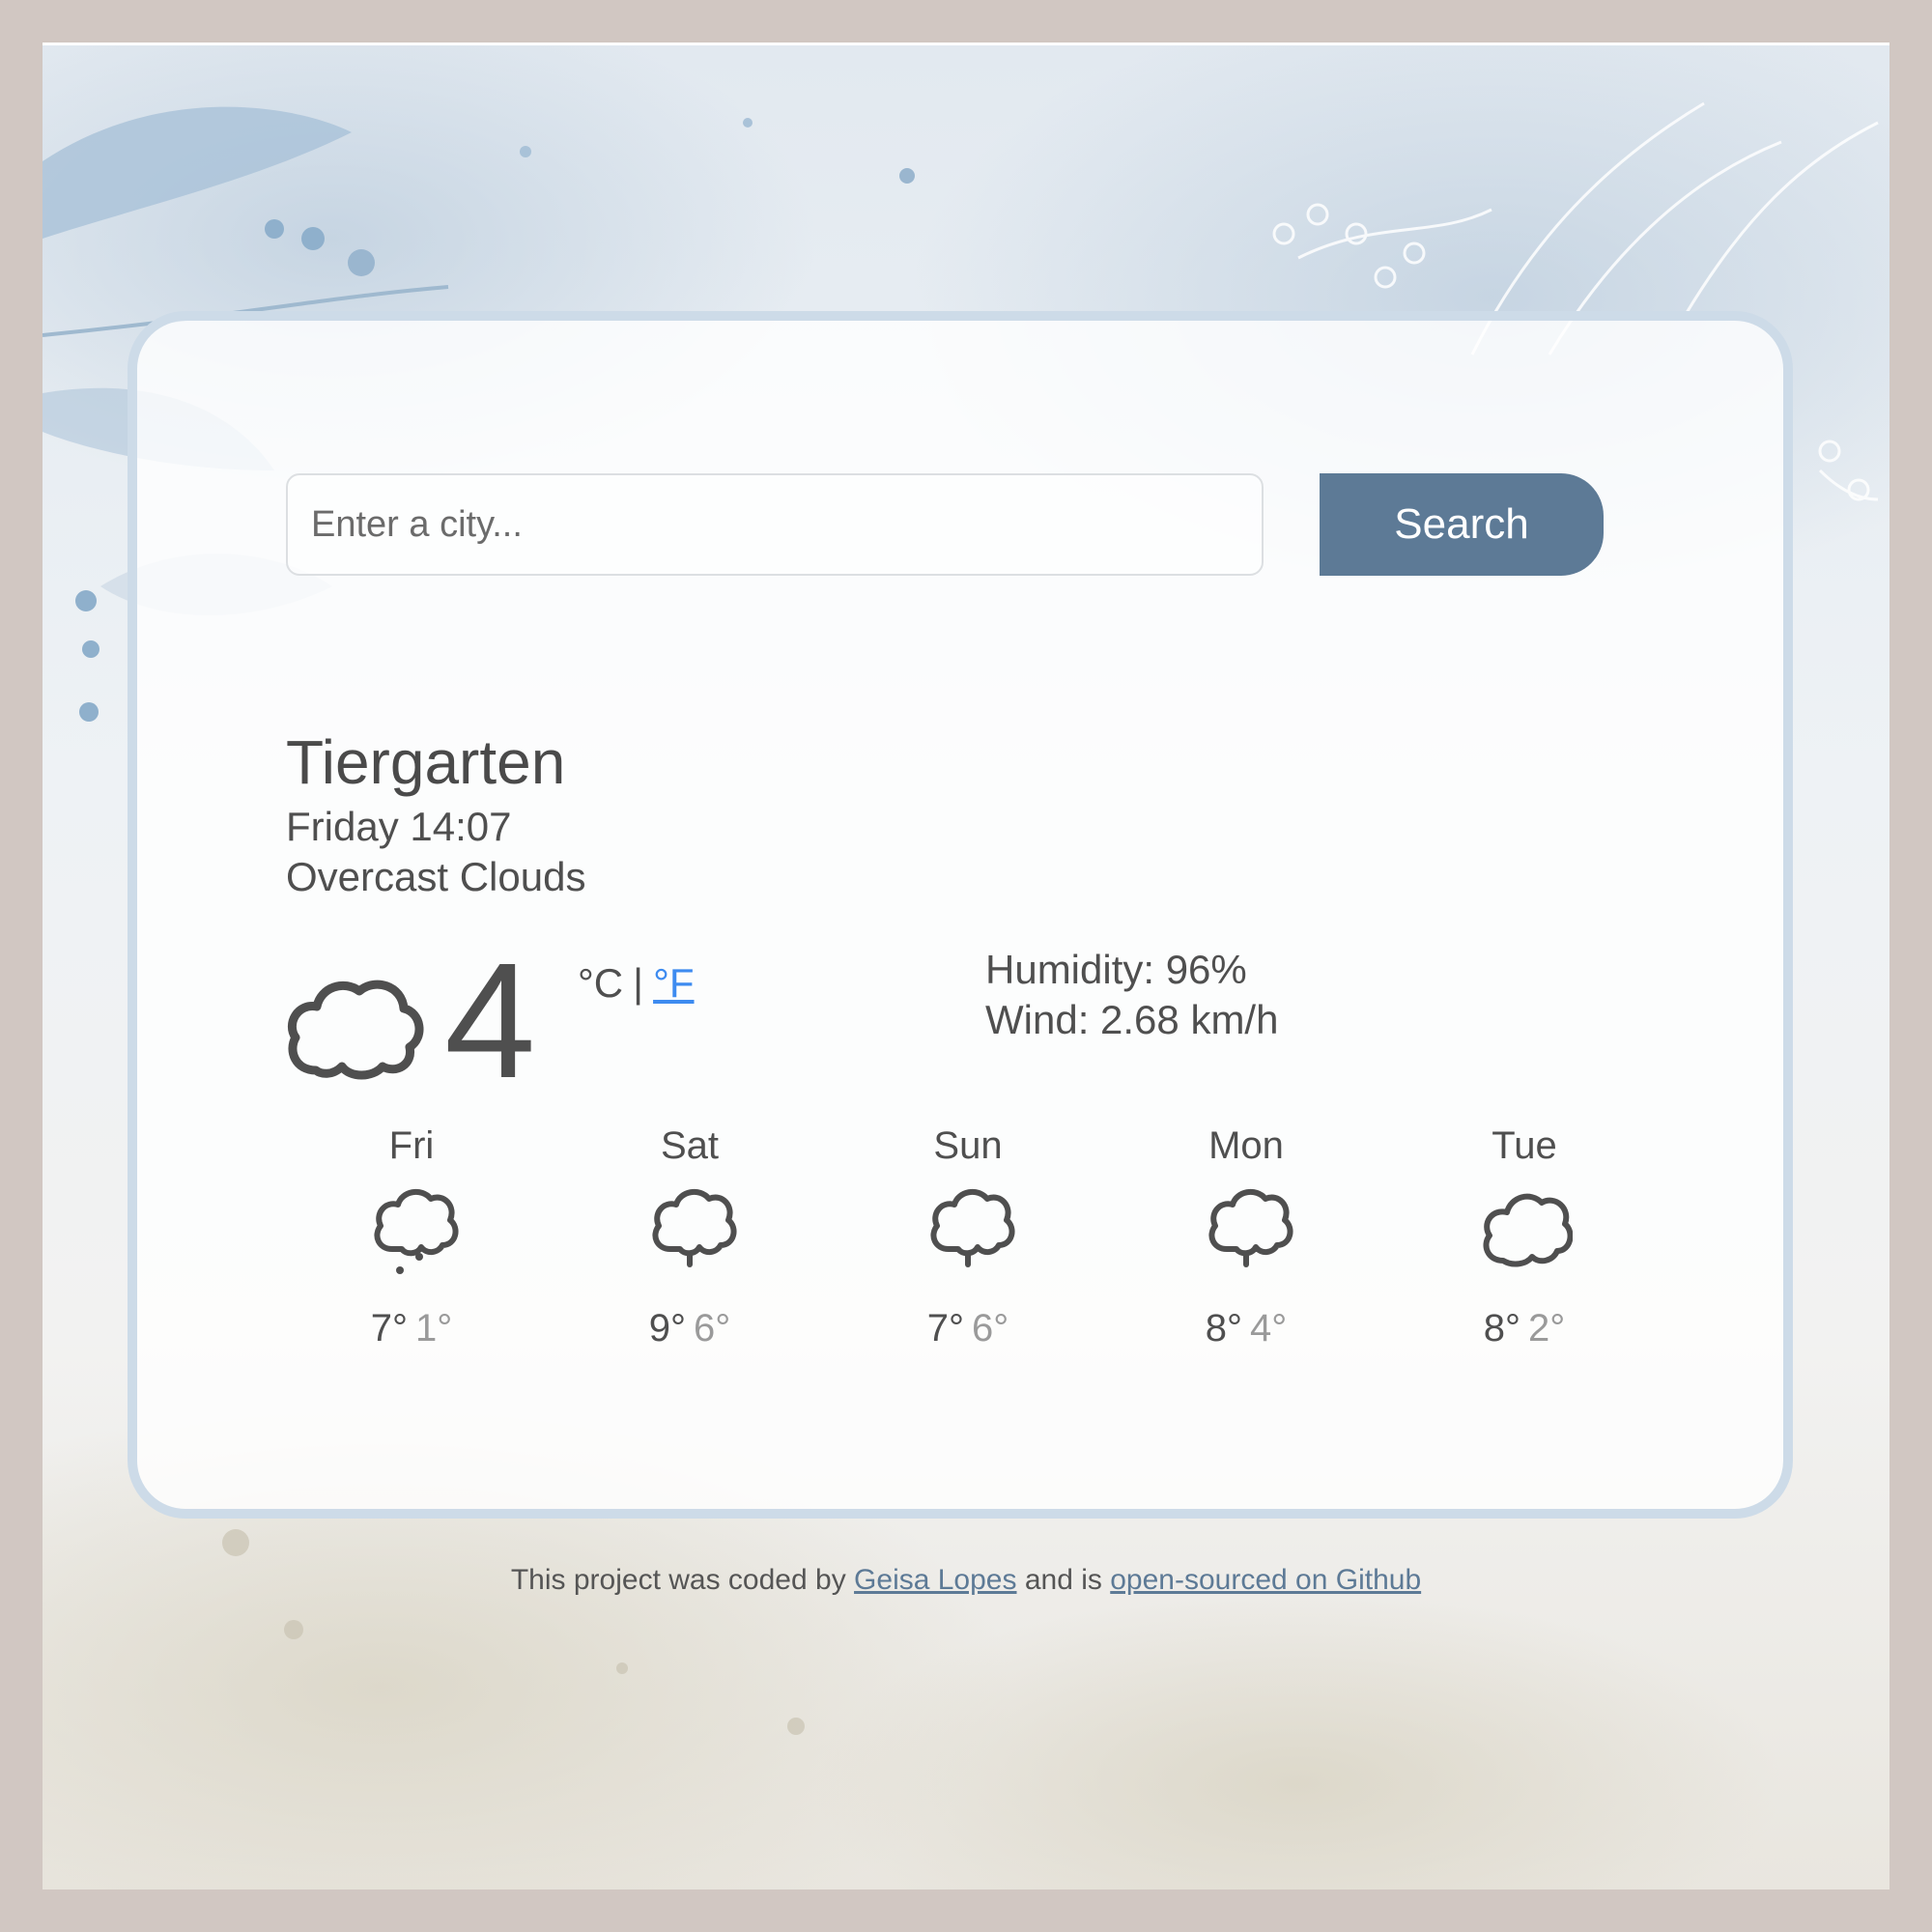 Image resolution: width=1932 pixels, height=1932 pixels. Describe the element at coordinates (1132, 1019) in the screenshot. I see `wind-text: Wind: 2.68 km/h` at that location.